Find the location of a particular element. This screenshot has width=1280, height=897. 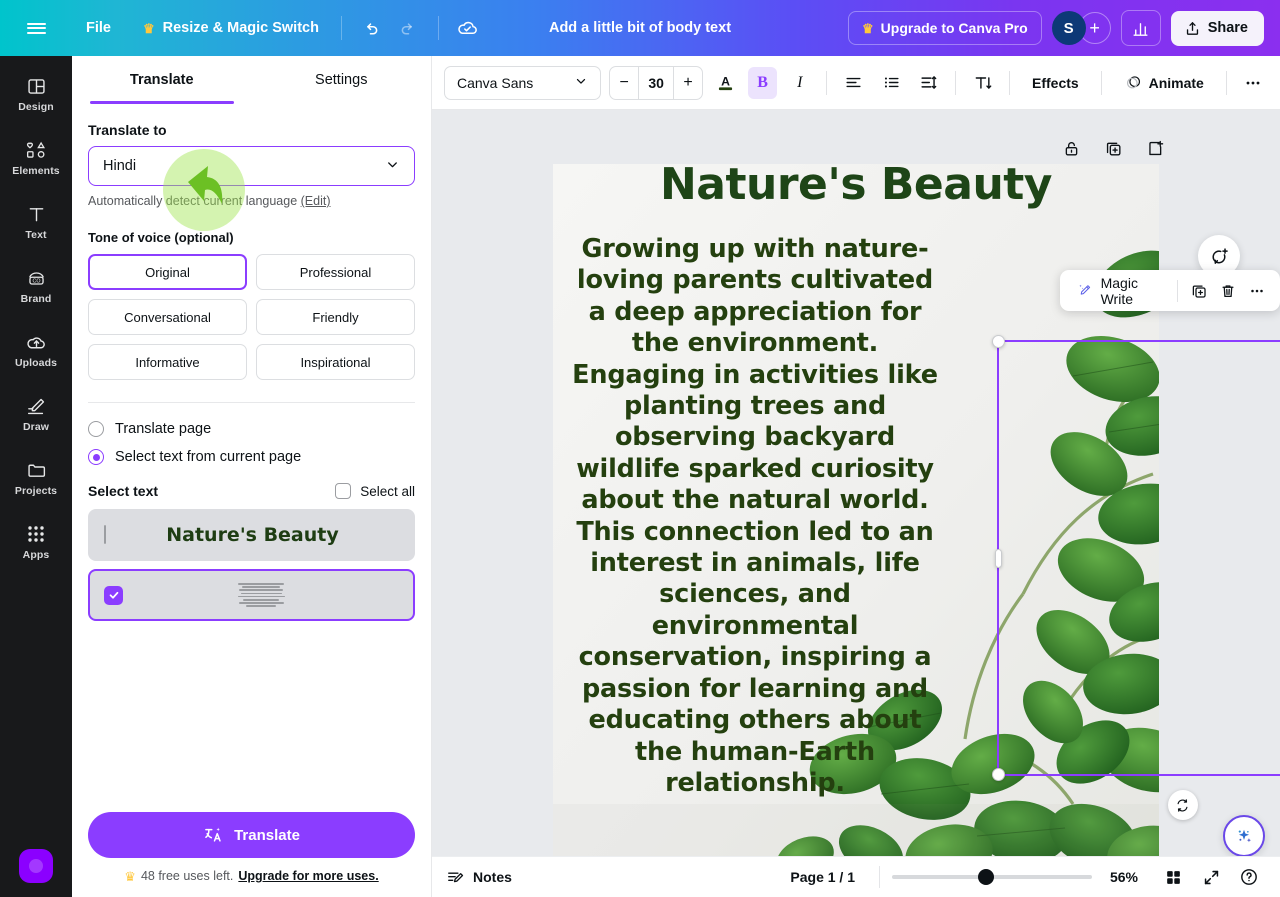

page-heading: Nature's Beauty is located at coordinates (856, 187).